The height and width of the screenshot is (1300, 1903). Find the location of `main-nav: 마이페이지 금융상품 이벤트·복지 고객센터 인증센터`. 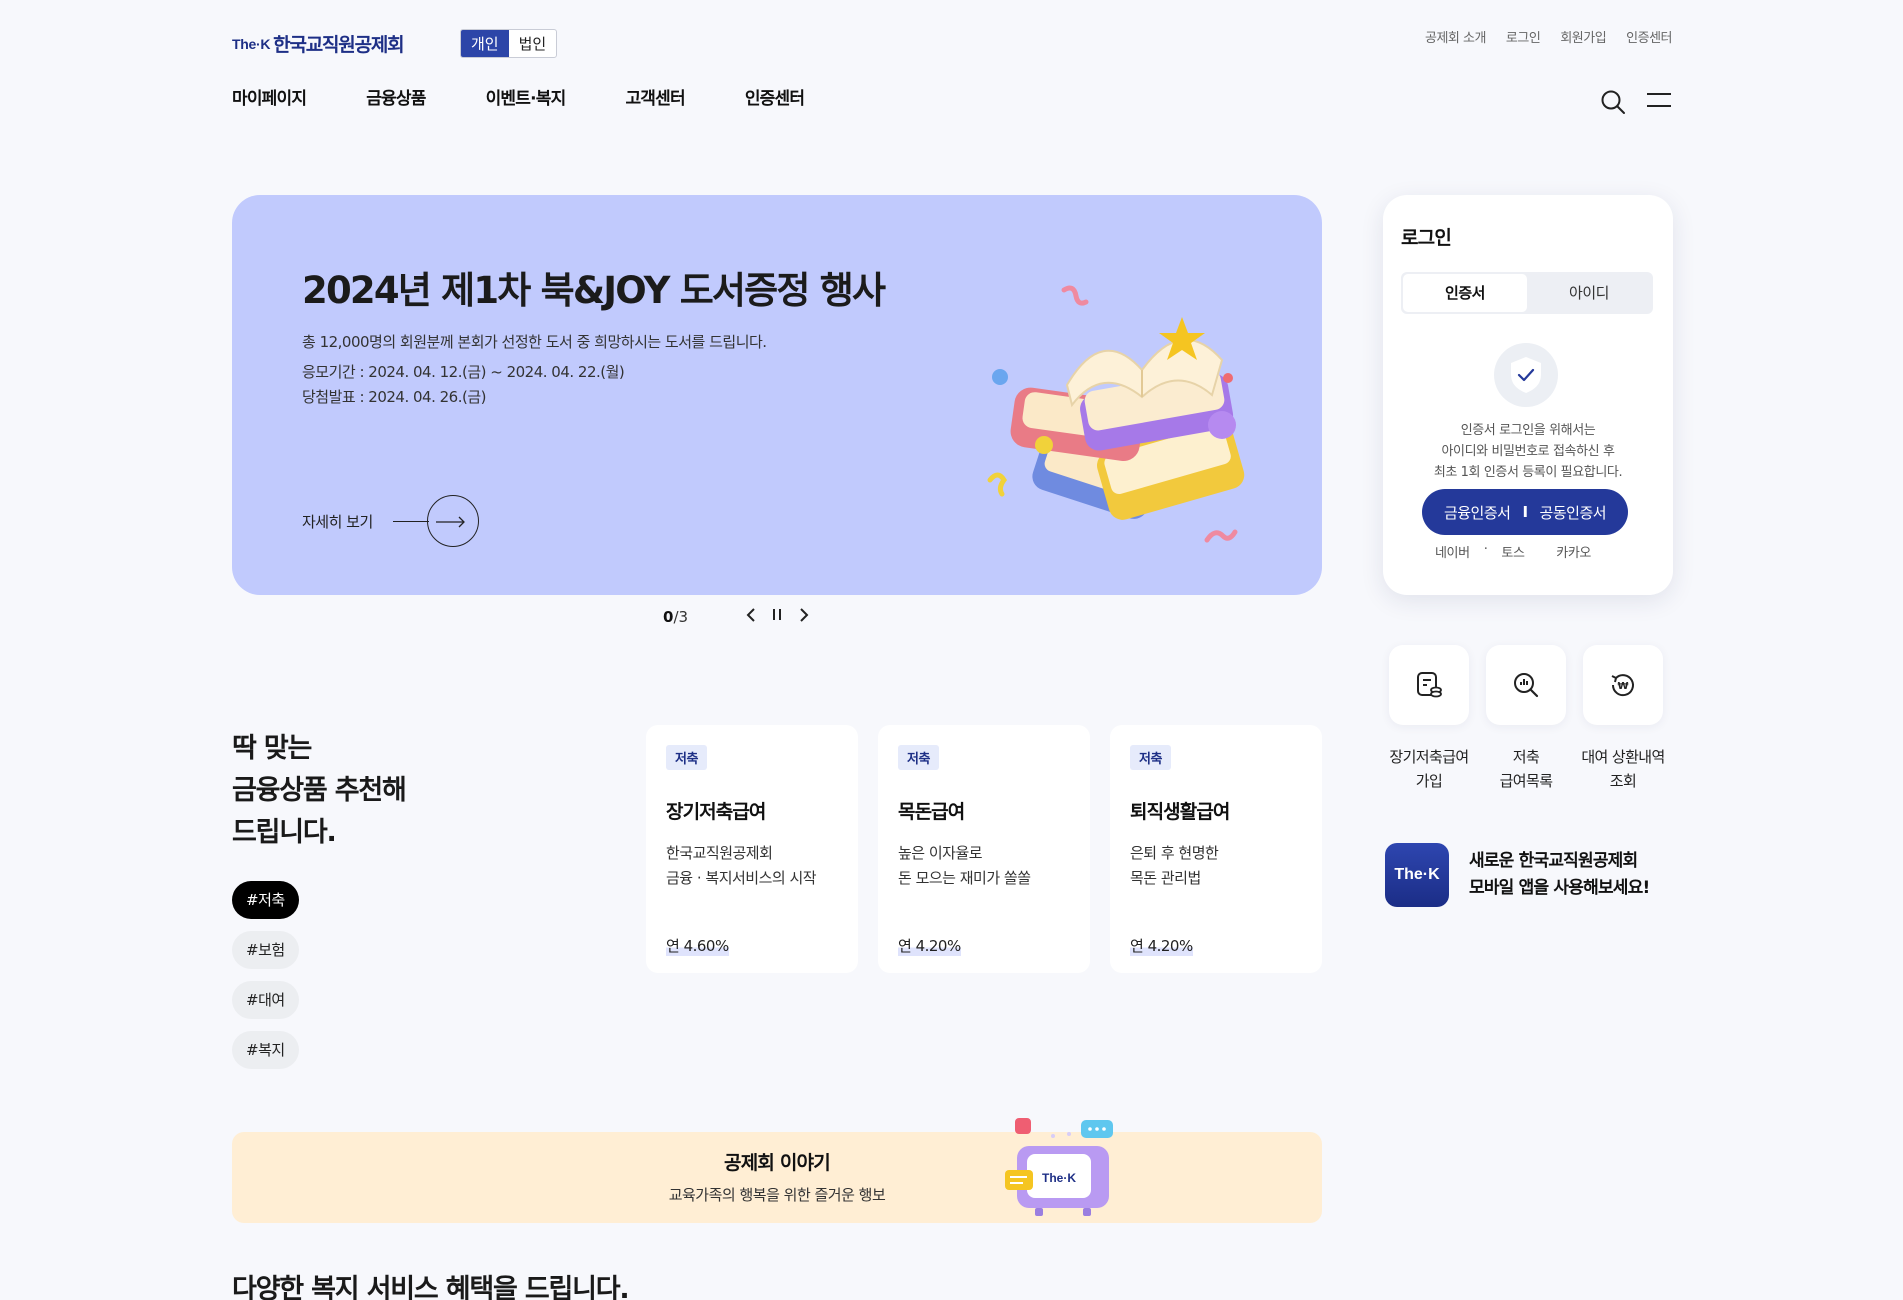

main-nav: 마이페이지 금융상품 이벤트·복지 고객센터 인증센터 is located at coordinates (518, 96).